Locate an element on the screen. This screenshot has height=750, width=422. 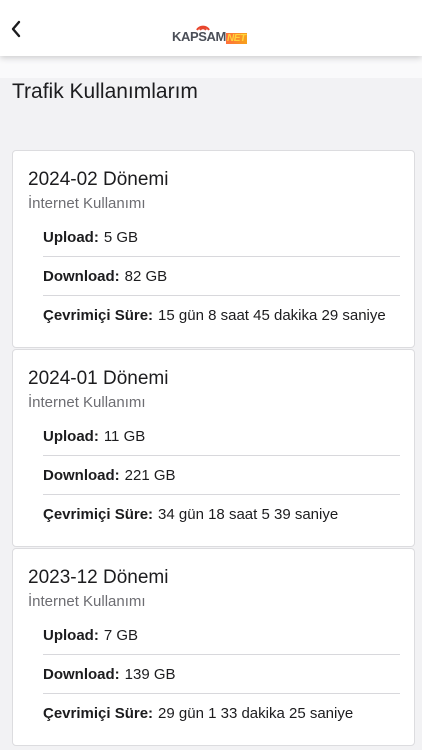
upload-value: 5 GB is located at coordinates (121, 237).